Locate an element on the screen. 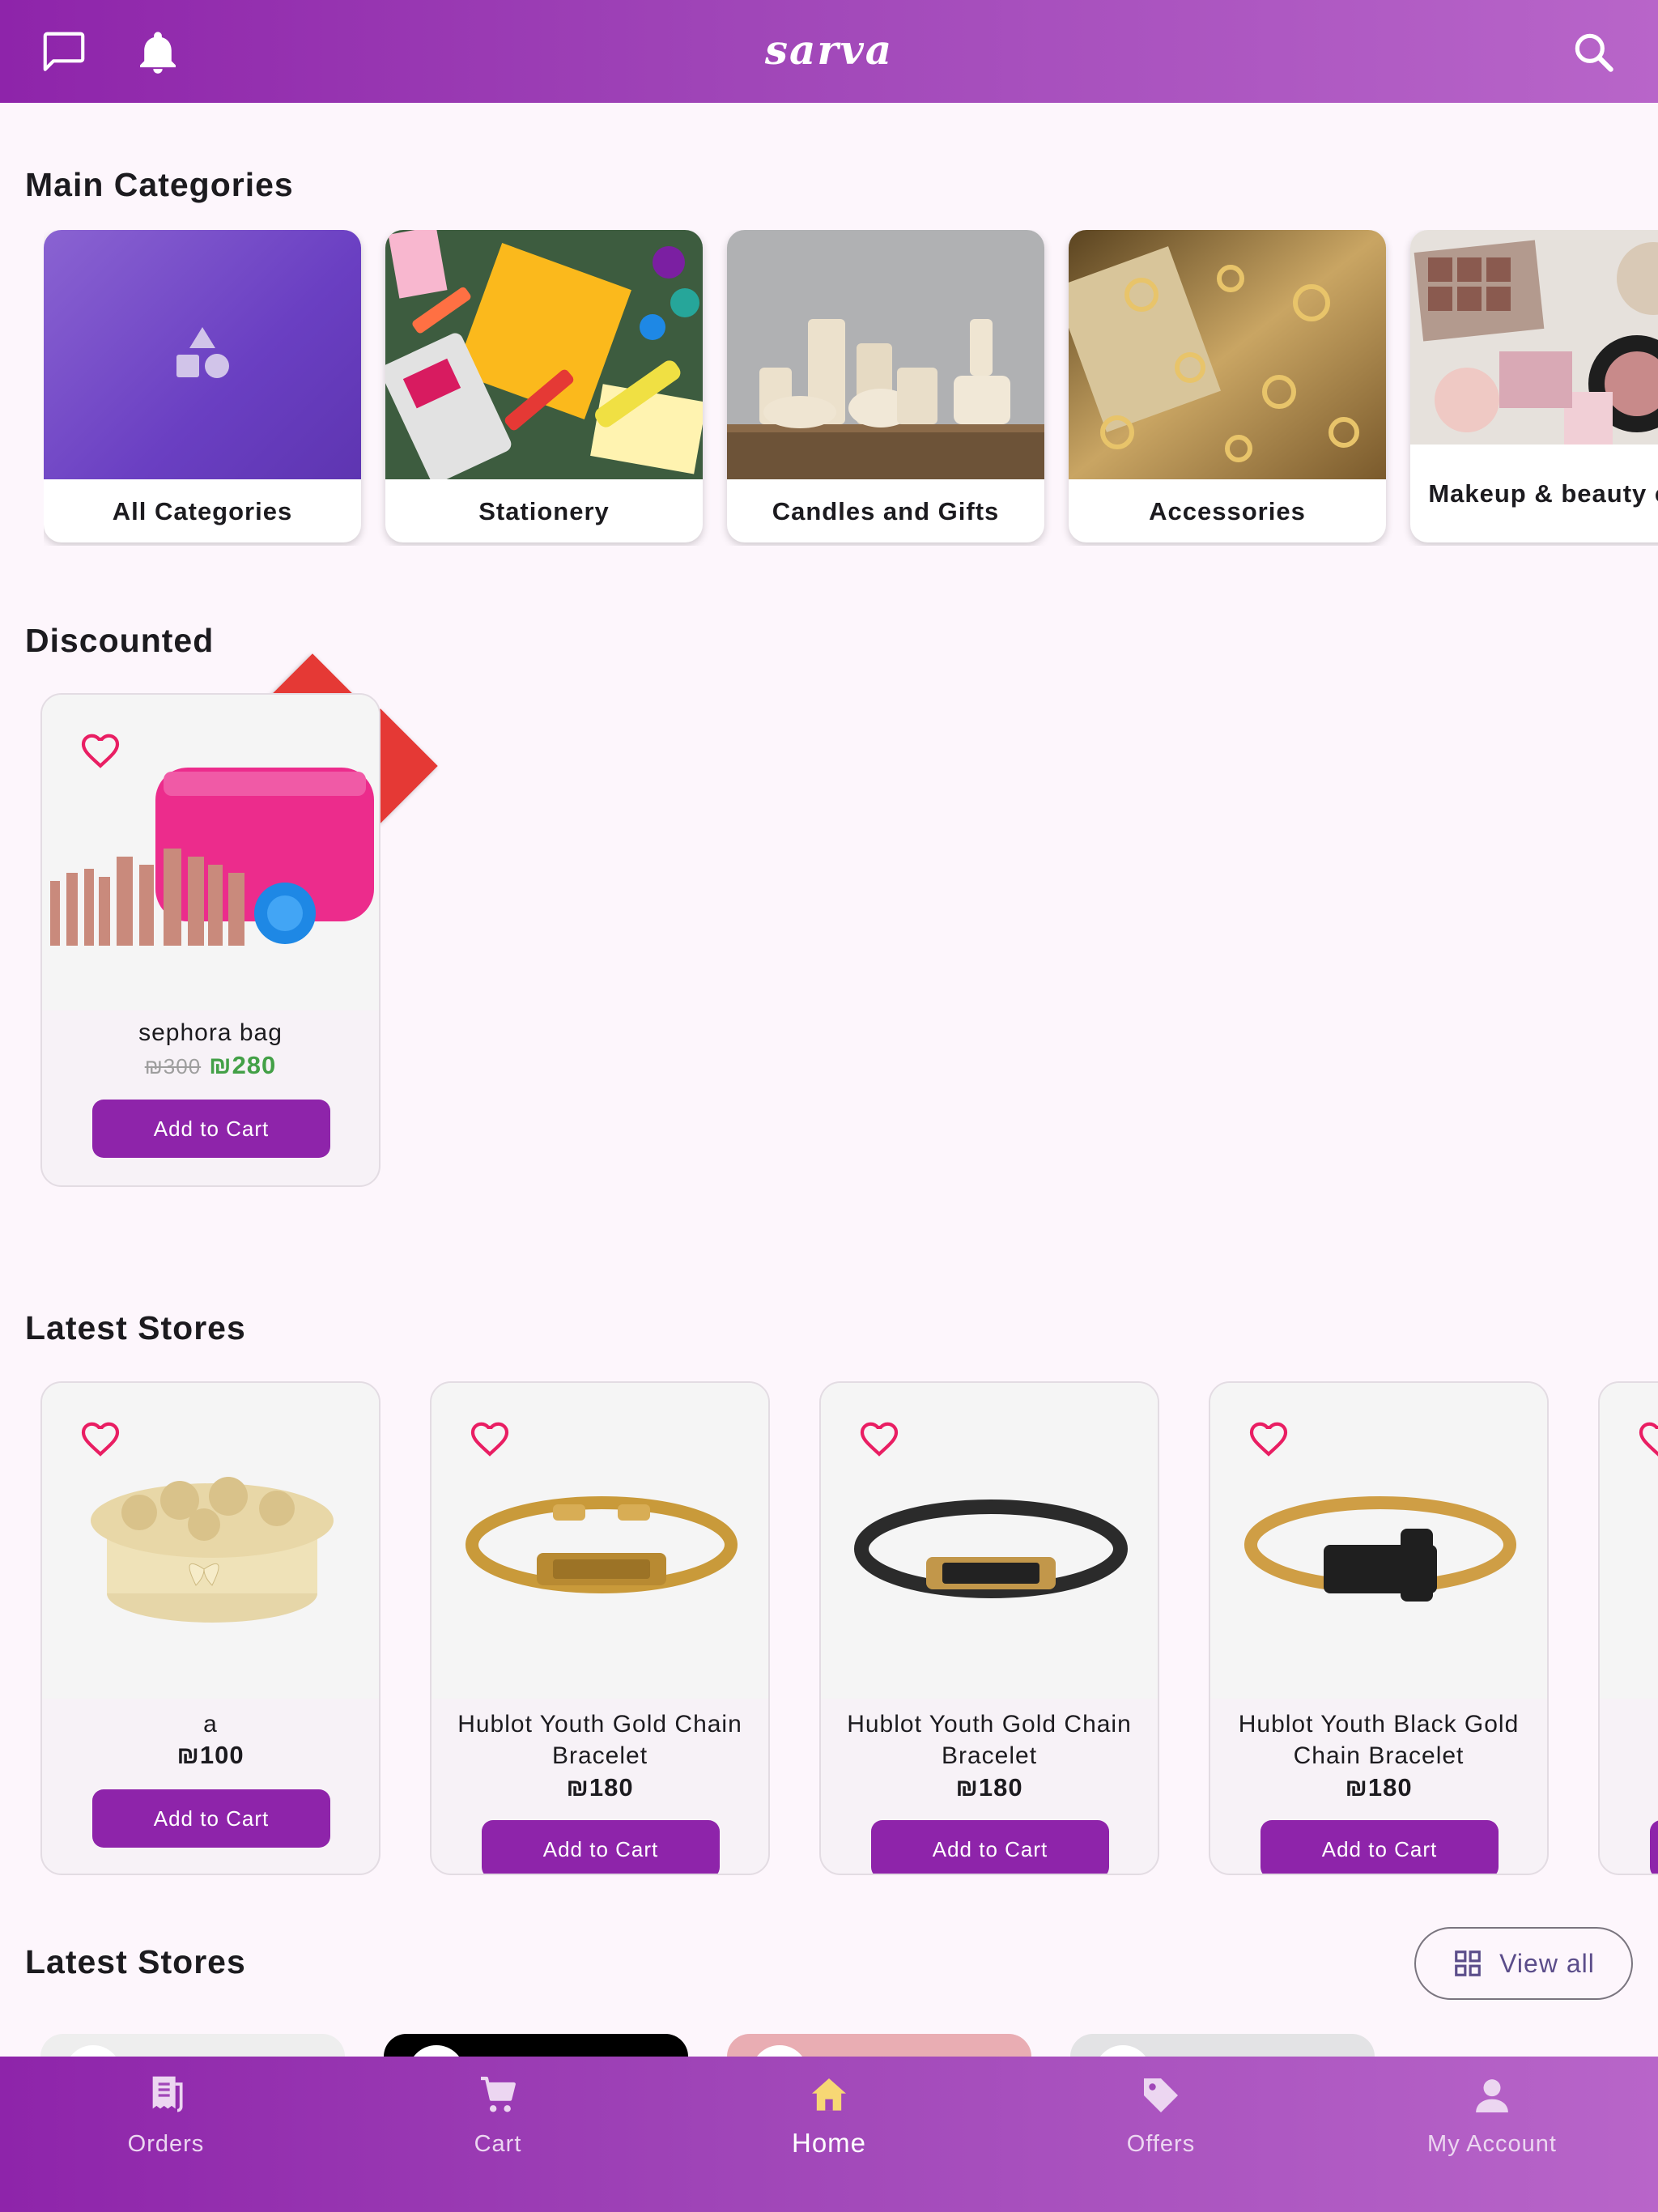 Image resolution: width=1658 pixels, height=2212 pixels. category-card-all: All Categories is located at coordinates (202, 386).